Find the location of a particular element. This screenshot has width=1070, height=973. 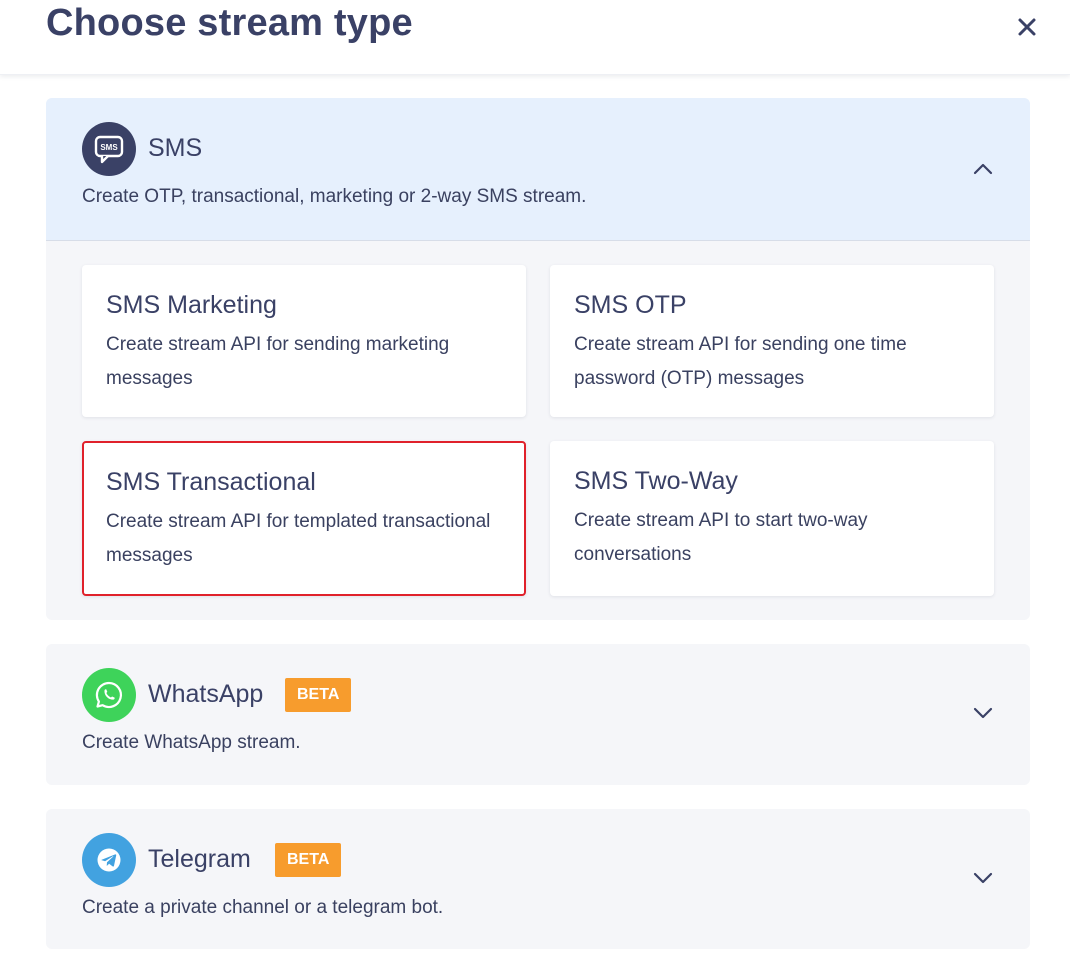

card-title: SMS Transactional is located at coordinates (211, 482).